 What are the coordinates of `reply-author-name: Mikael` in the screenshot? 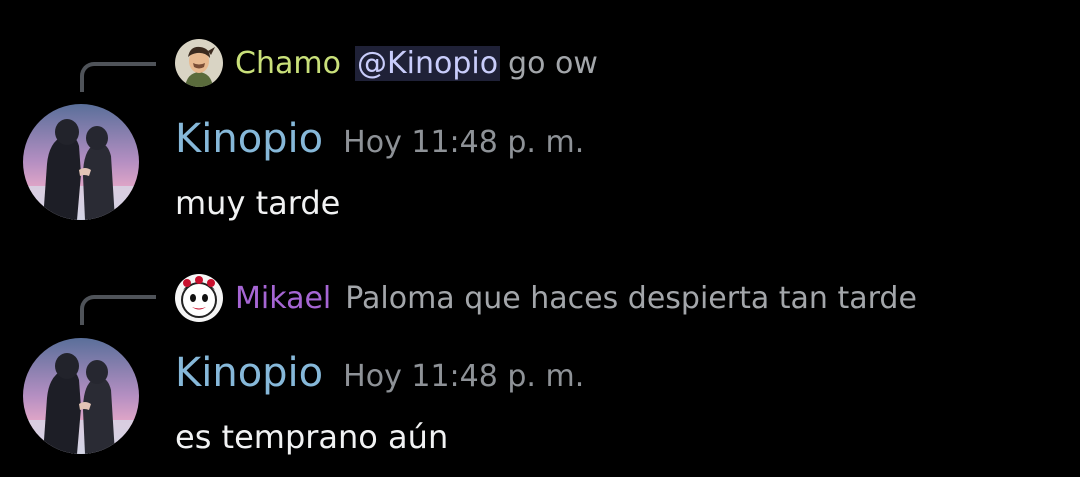 It's located at (283, 298).